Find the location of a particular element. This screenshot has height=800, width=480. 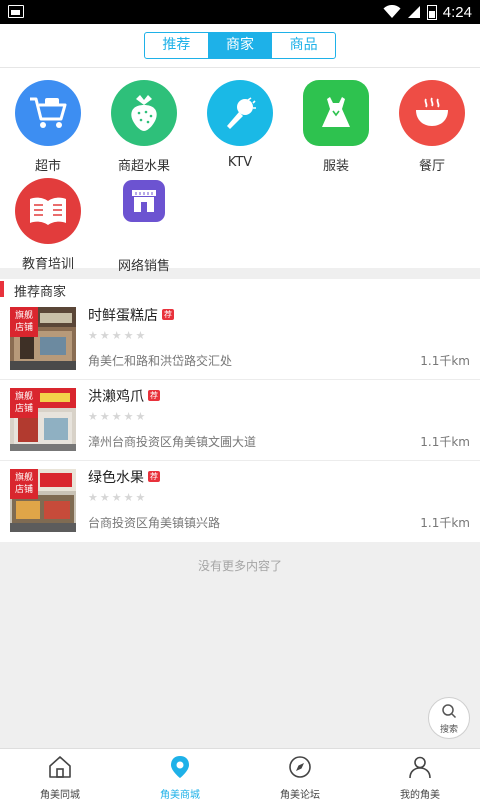

merchant-item: 旗舰店铺 绿色水果荐 ★★★★★ 台商投资区角美镇镇兴路 1.1千km is located at coordinates (240, 501).